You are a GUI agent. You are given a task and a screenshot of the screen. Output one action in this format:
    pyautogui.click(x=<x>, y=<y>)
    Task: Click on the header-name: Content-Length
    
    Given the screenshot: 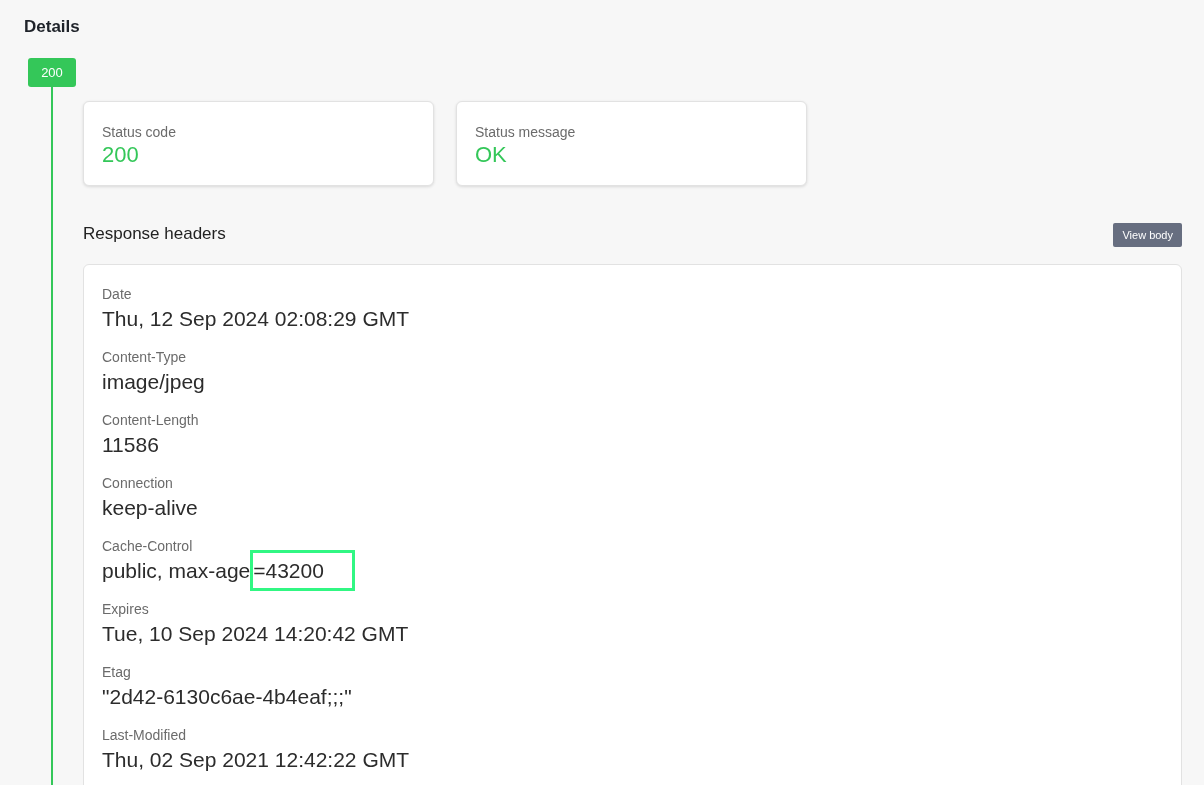 What is the action you would take?
    pyautogui.click(x=150, y=420)
    